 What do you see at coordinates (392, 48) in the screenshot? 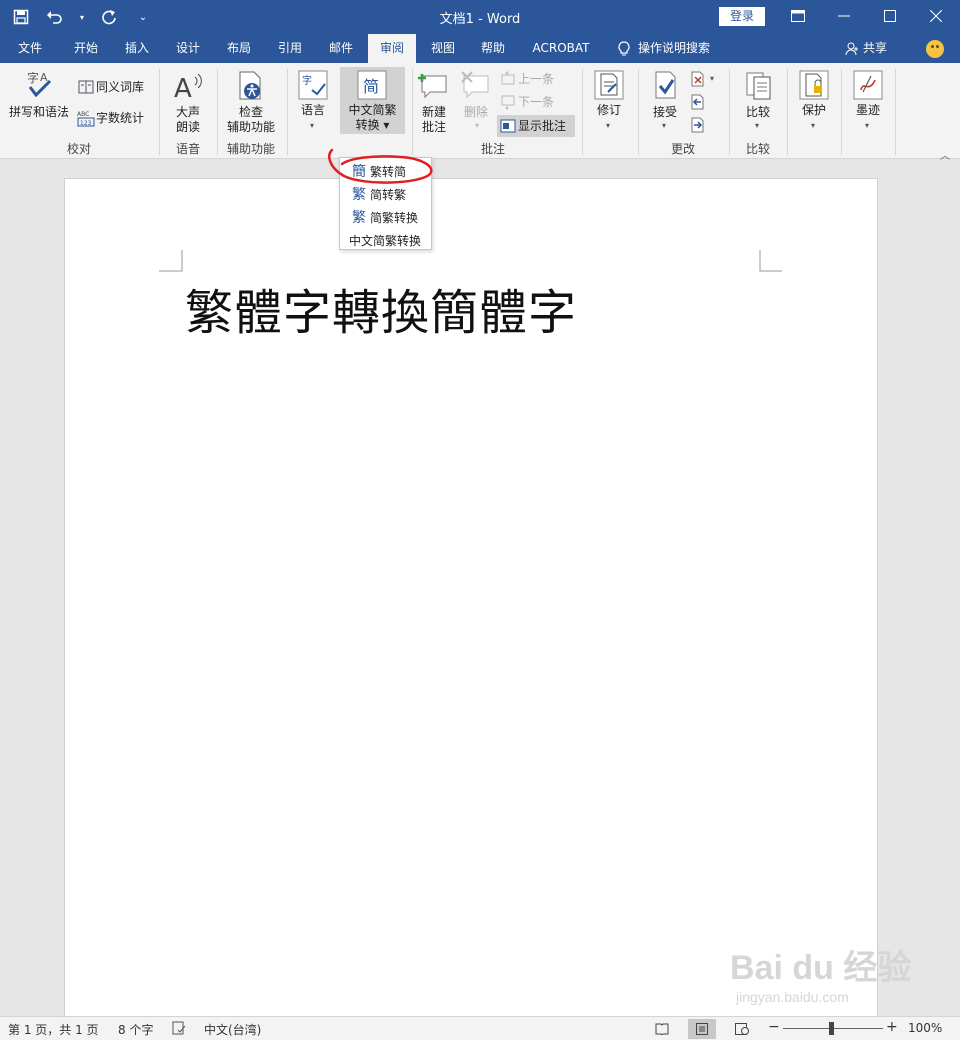
I see `tab-review: 审阅` at bounding box center [392, 48].